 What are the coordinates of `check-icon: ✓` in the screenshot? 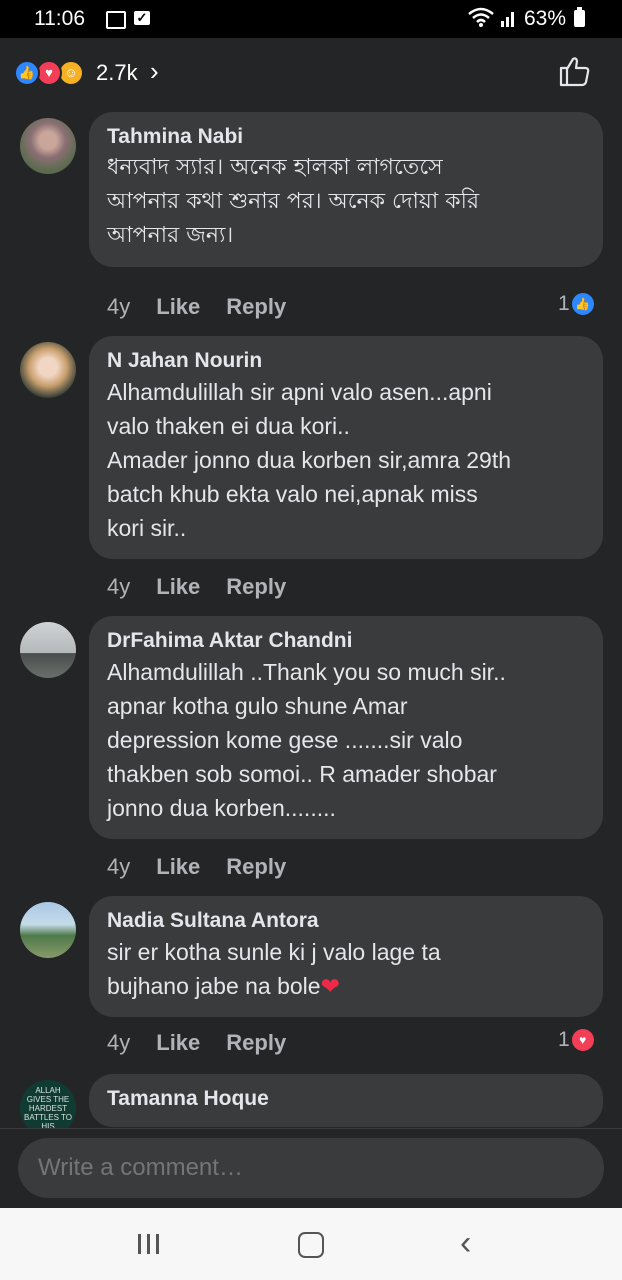 It's located at (142, 18).